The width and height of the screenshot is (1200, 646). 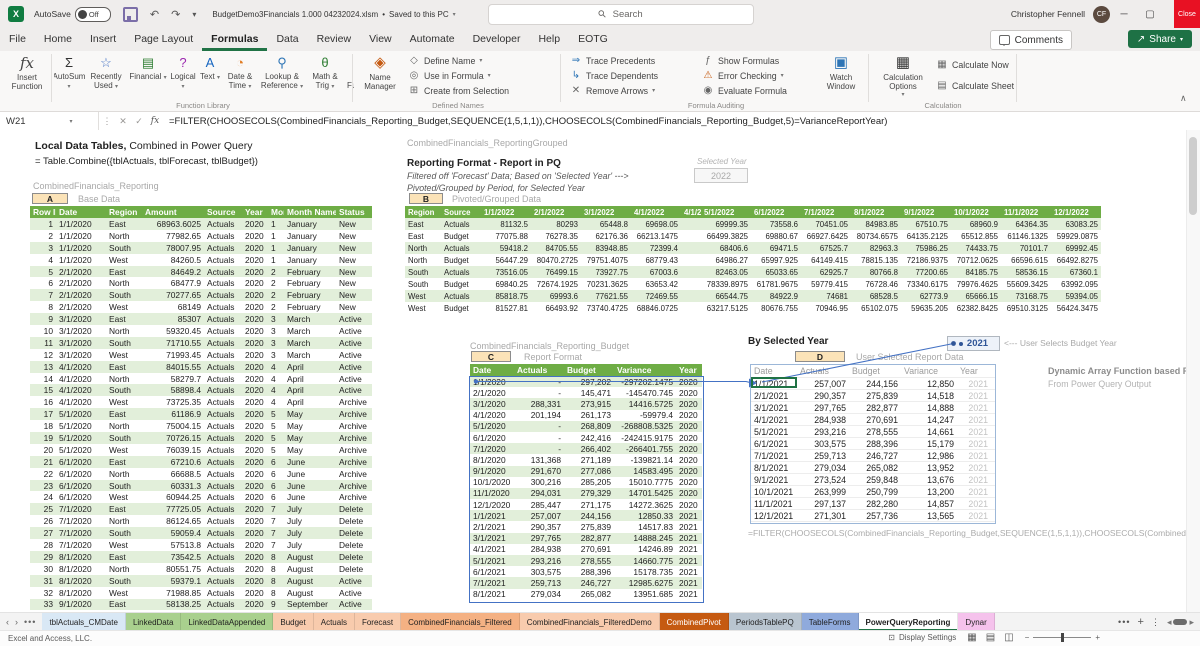 I want to click on cell: 5, so click(x=43, y=272).